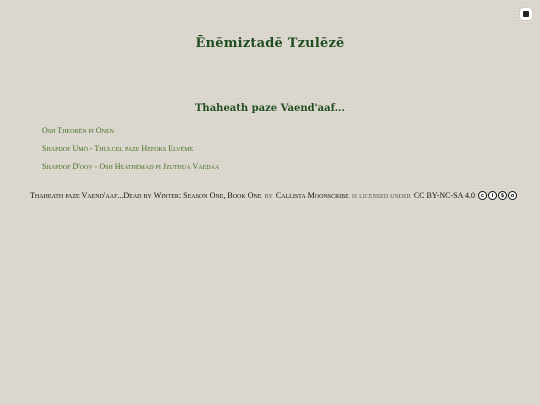  What do you see at coordinates (444, 195) in the screenshot?
I see `license-link: CC BY-NC-SA 4.0` at bounding box center [444, 195].